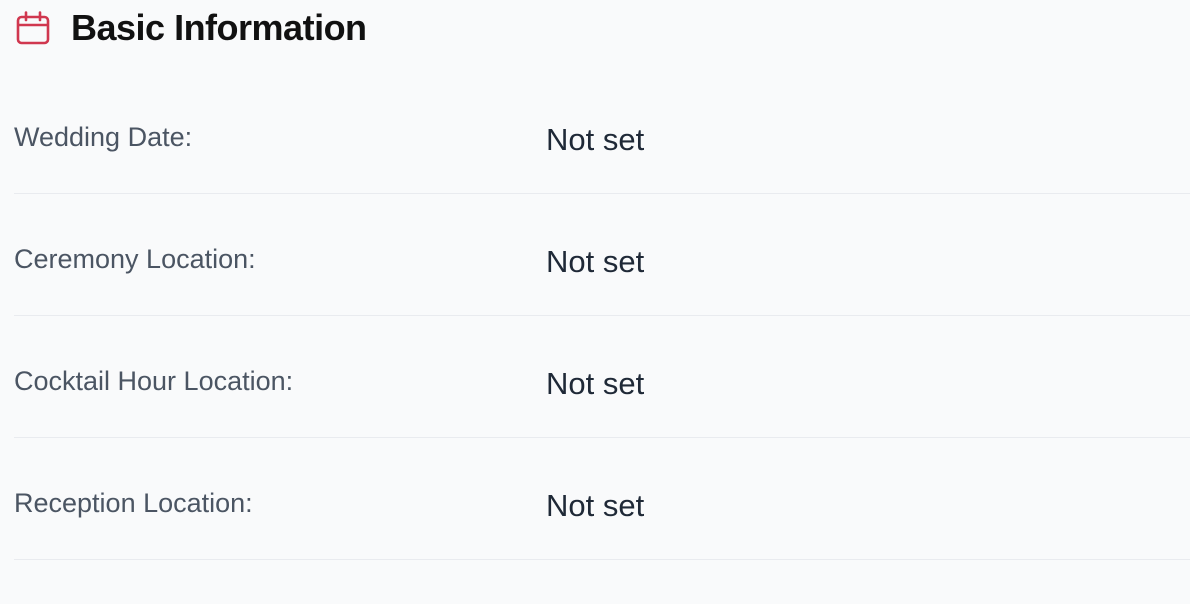  Describe the element at coordinates (595, 139) in the screenshot. I see `wedding-date-value: Not set` at that location.